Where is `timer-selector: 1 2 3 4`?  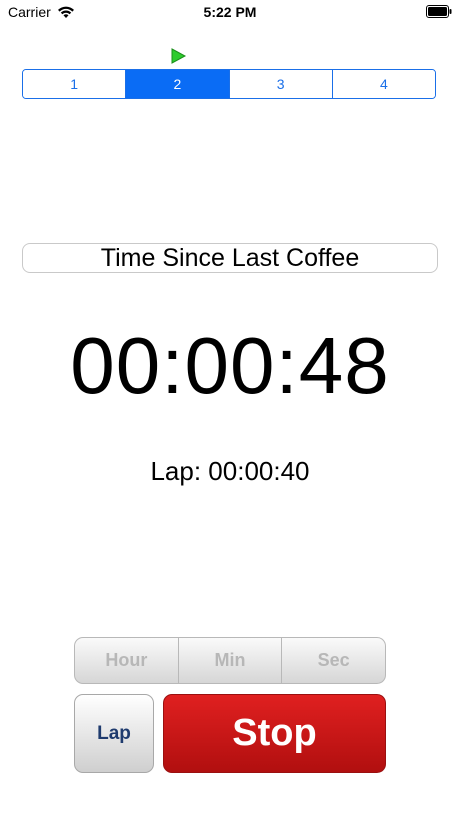 timer-selector: 1 2 3 4 is located at coordinates (229, 84).